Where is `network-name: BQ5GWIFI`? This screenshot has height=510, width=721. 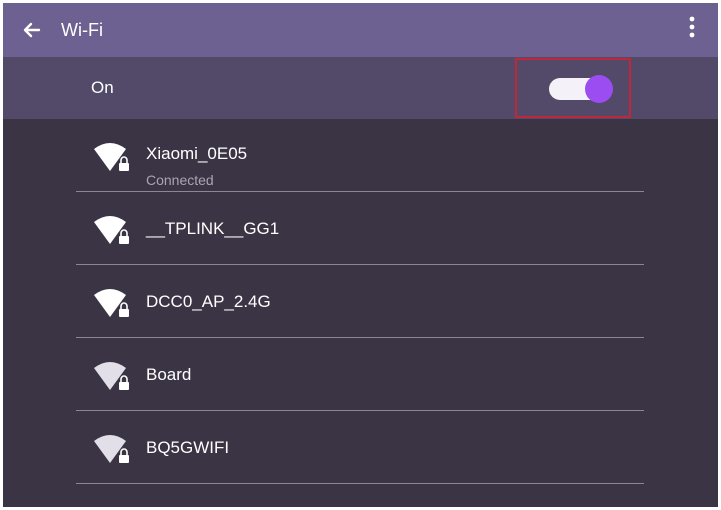
network-name: BQ5GWIFI is located at coordinates (188, 447).